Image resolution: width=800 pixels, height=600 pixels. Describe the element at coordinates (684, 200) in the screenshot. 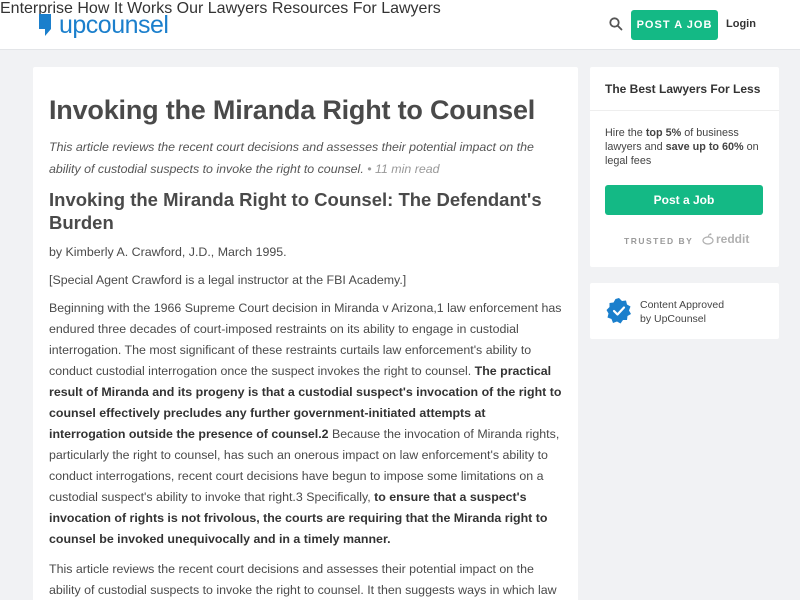

I see `post-a-job-cta-button: Post a Job` at that location.